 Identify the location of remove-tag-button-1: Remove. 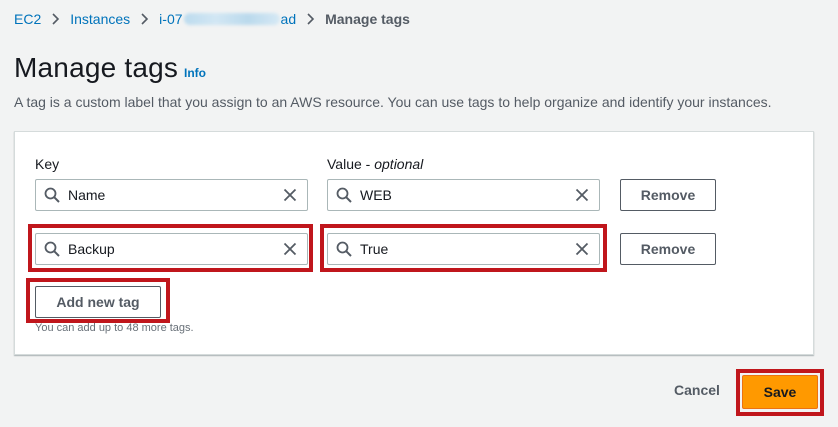
(668, 195).